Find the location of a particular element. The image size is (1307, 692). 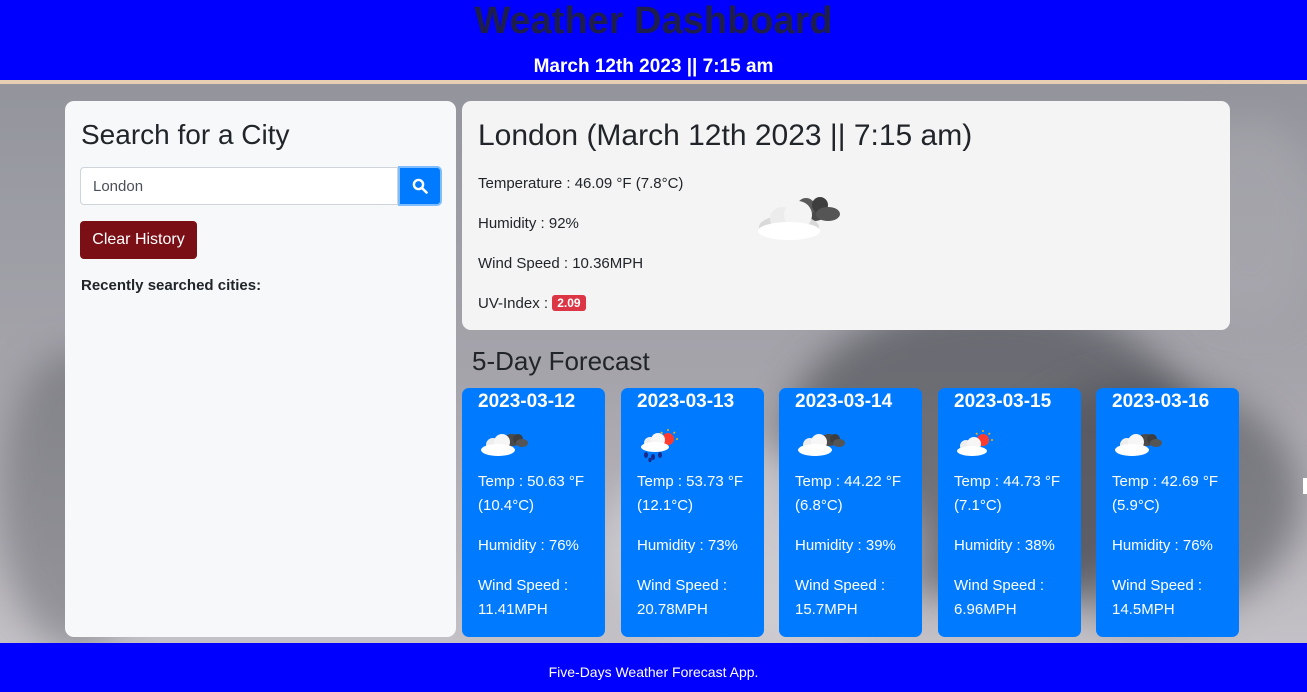

scrollbar-thumb is located at coordinates (1305, 486).